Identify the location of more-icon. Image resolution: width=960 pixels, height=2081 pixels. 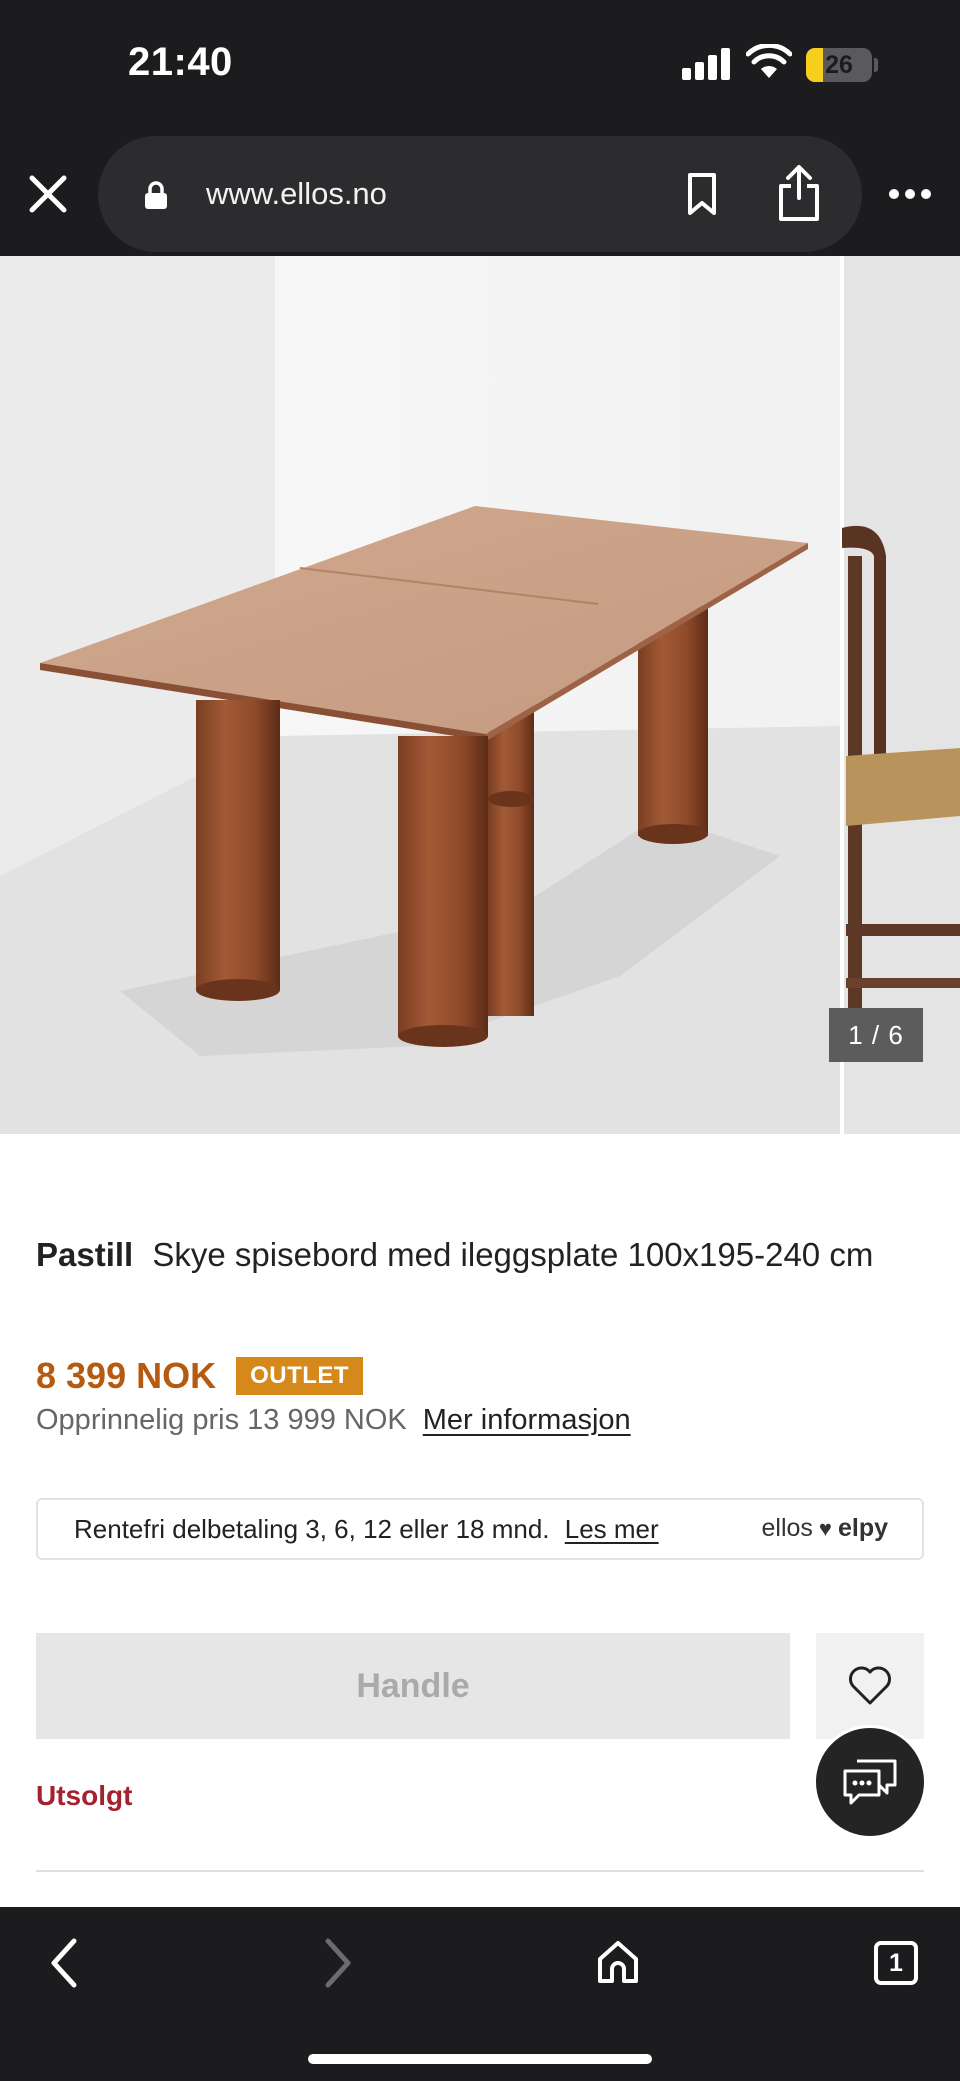
(910, 194).